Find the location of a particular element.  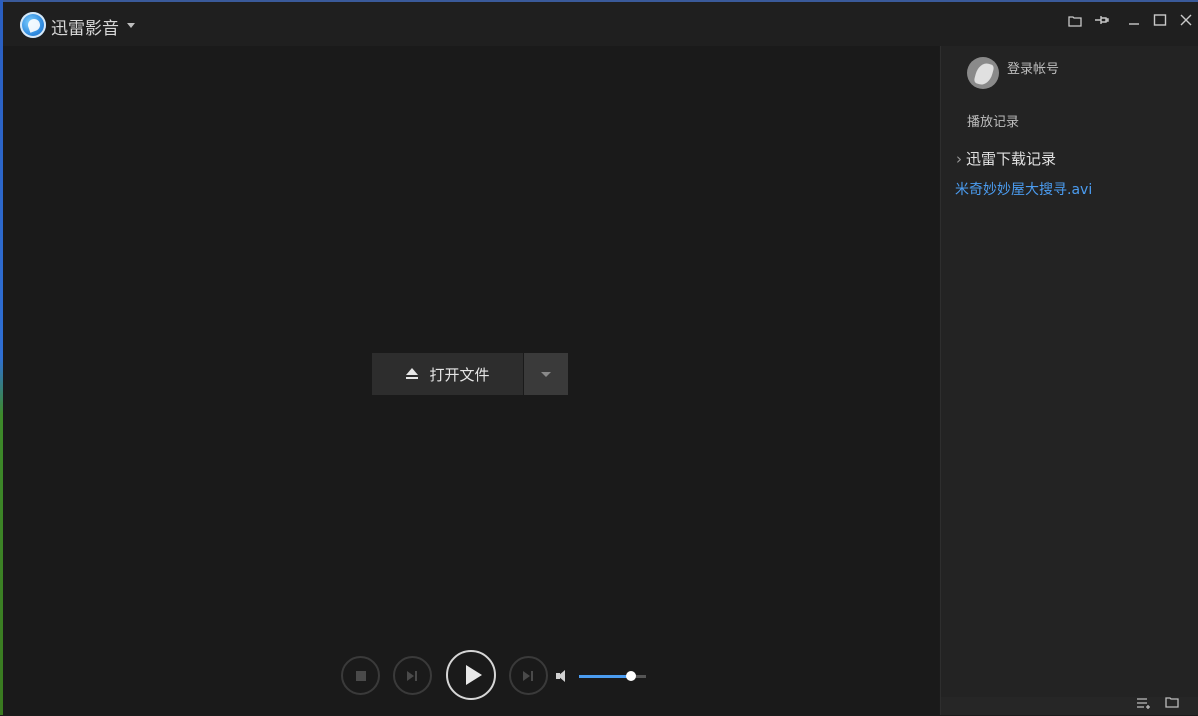

chevron-right-icon: › is located at coordinates (959, 159).